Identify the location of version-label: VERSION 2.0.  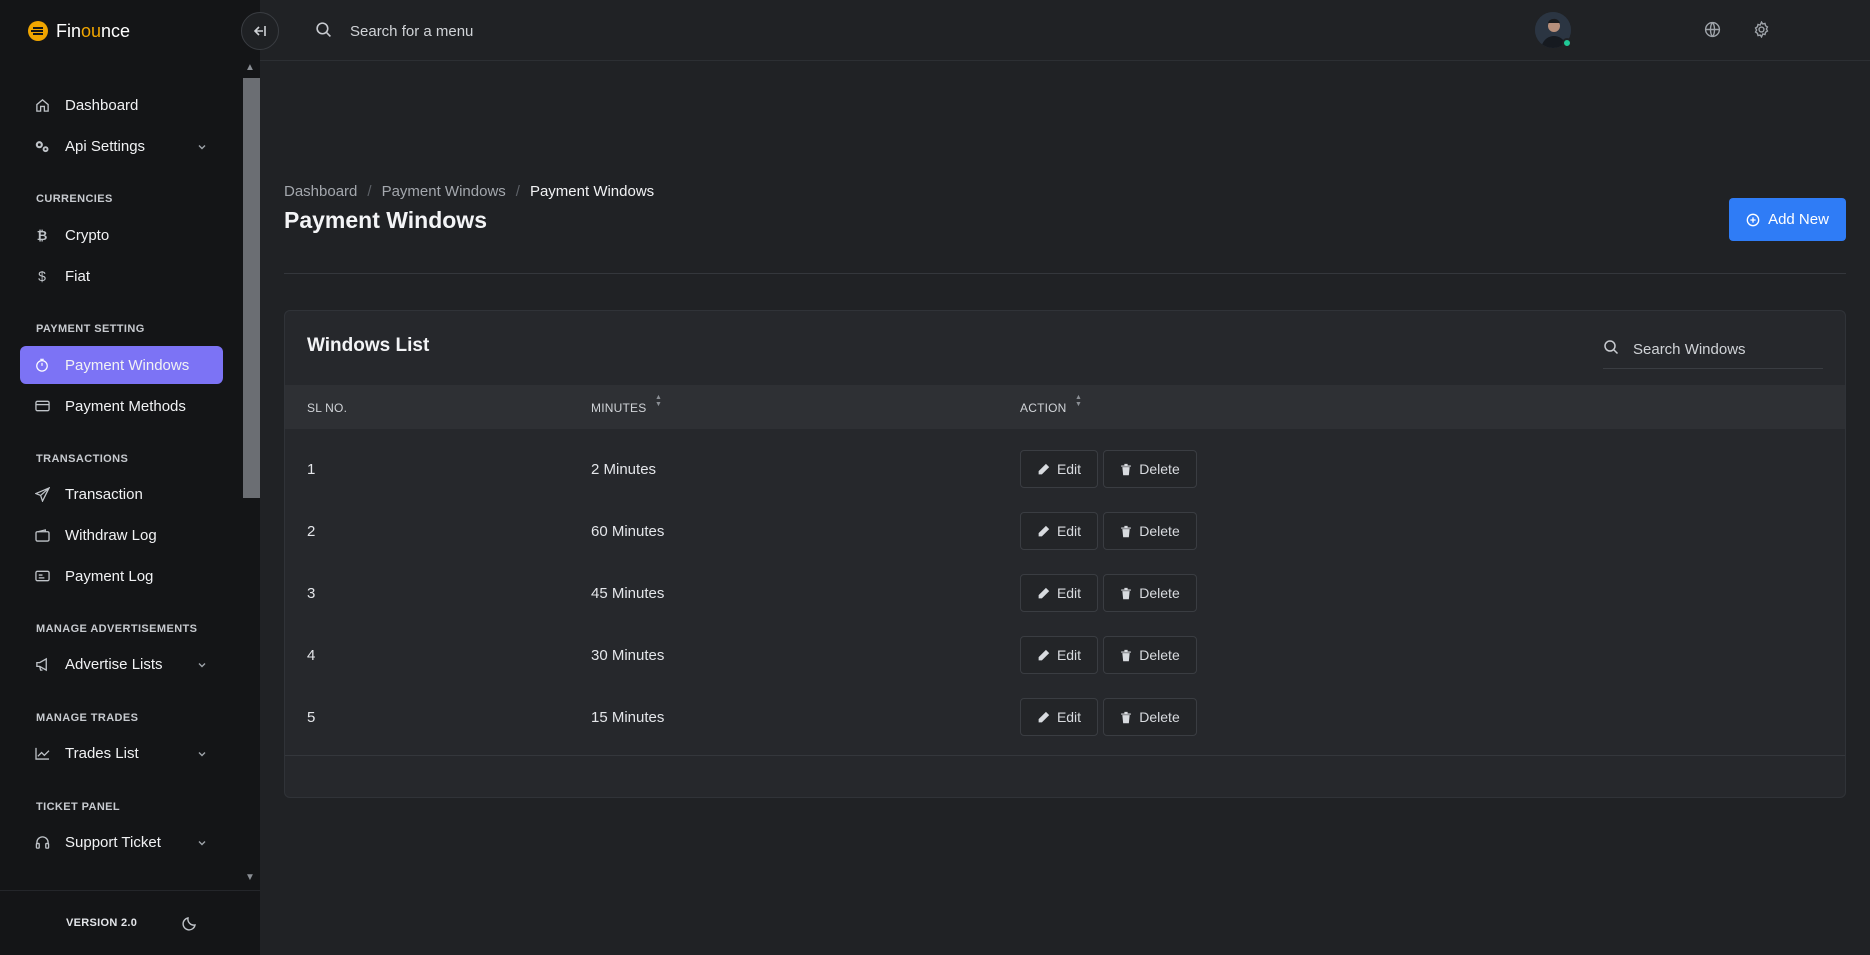
(102, 923).